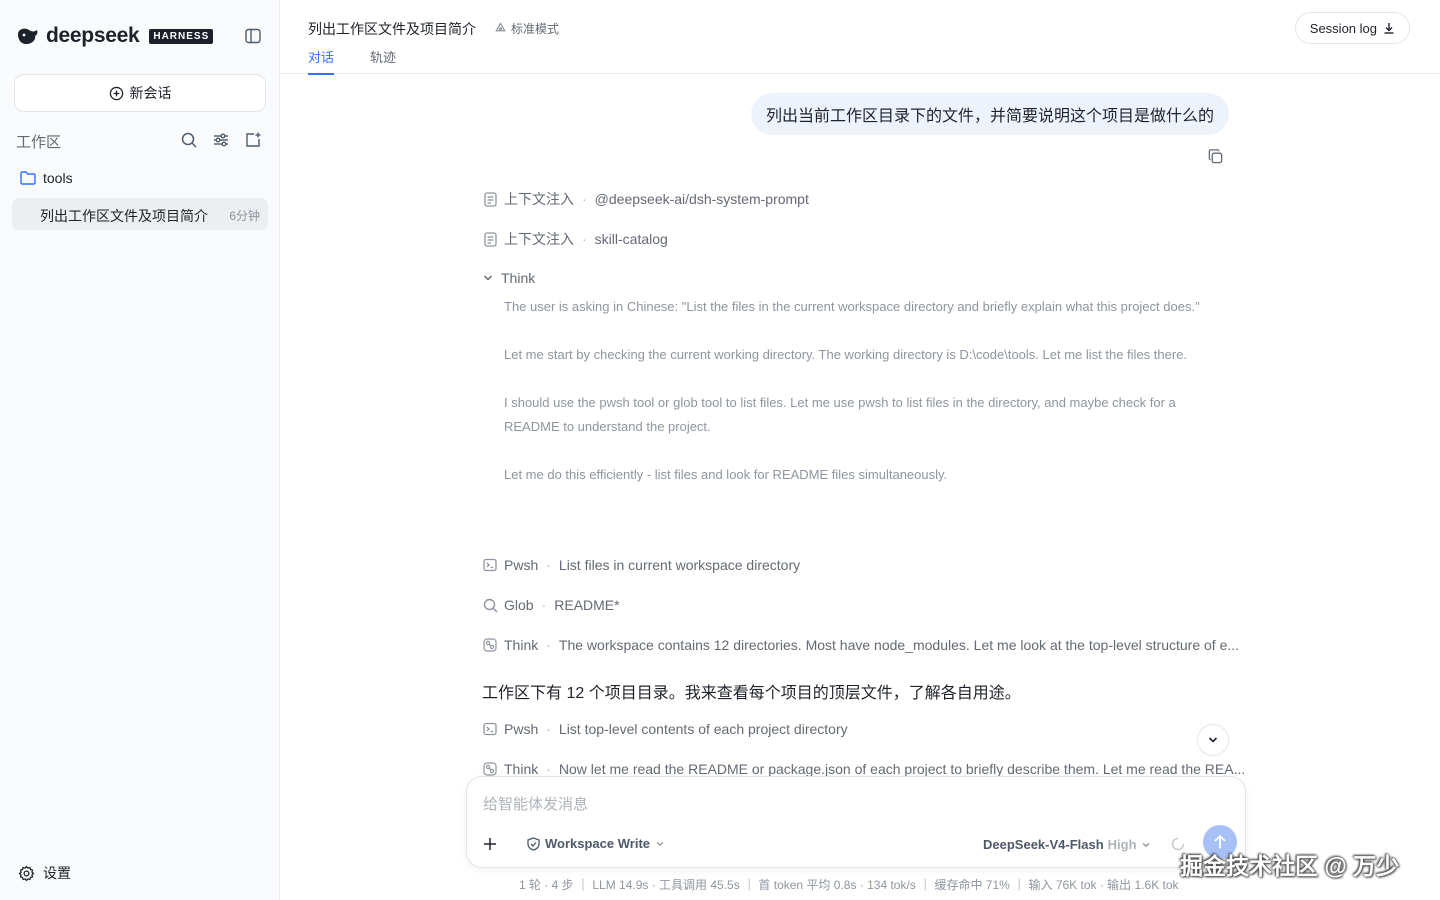 The width and height of the screenshot is (1440, 900). I want to click on context-injection-step: 上下文注入 · skill-catalog, so click(575, 239).